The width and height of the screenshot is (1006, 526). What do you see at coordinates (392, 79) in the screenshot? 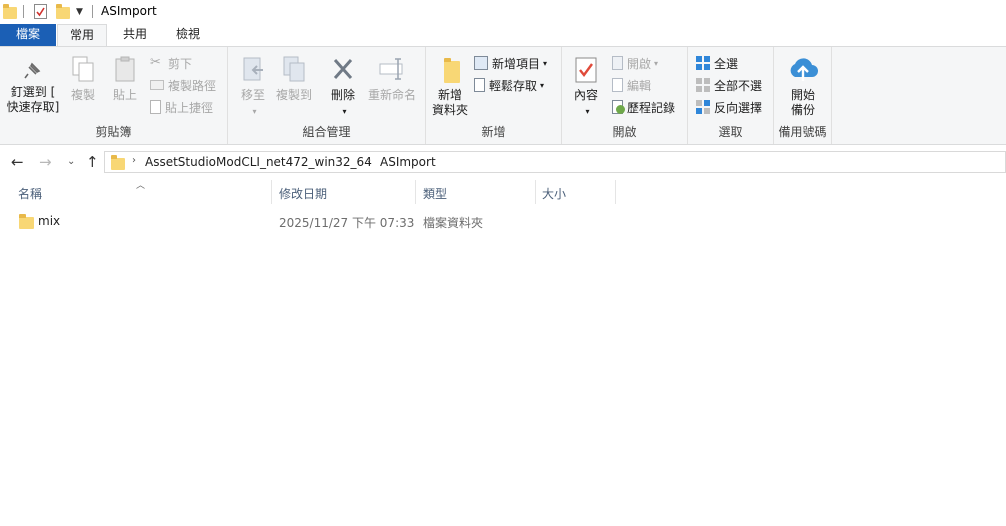
I see `rename-button: 重新命名` at bounding box center [392, 79].